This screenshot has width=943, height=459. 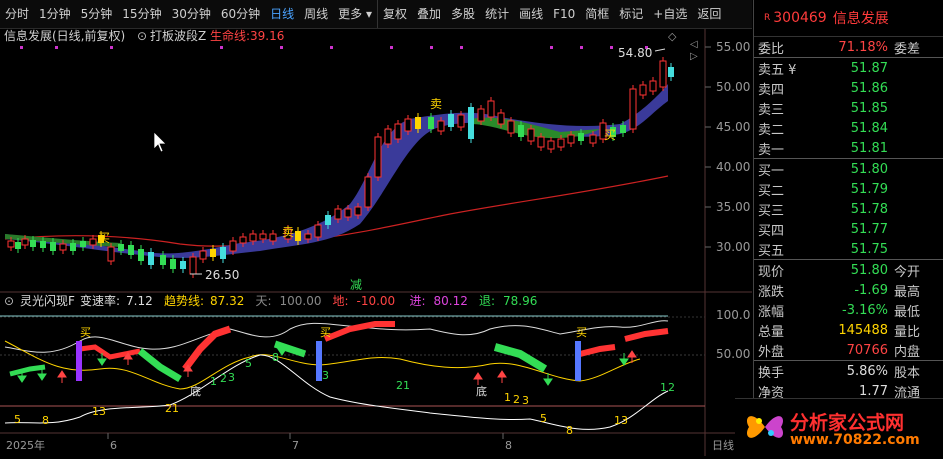 I want to click on count-label: 3, so click(x=525, y=400).